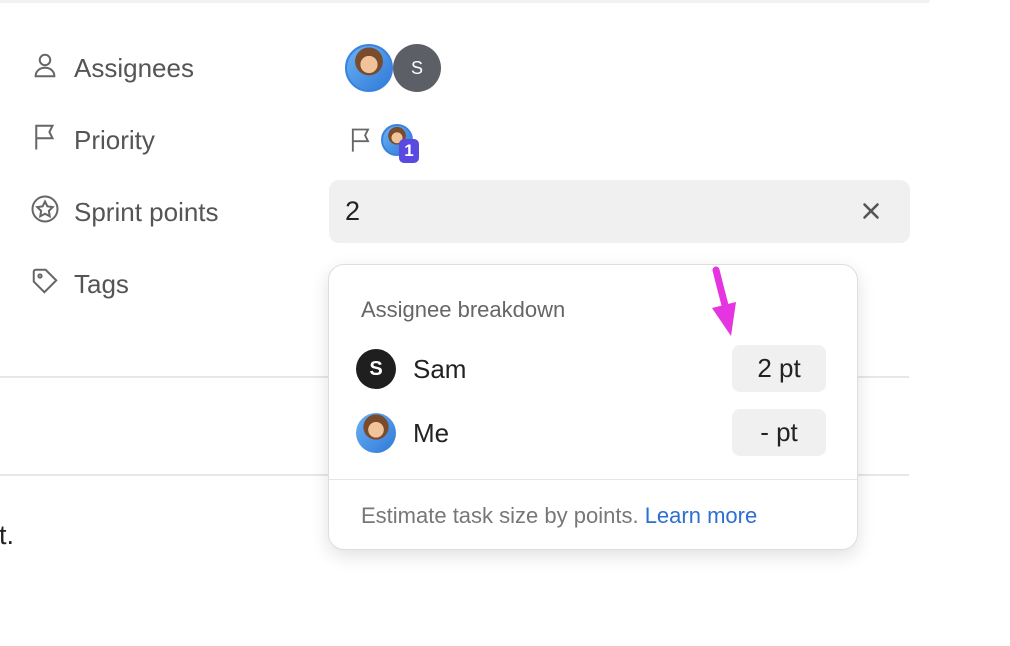 The image size is (1010, 646). I want to click on points-chip: 2 pt, so click(779, 368).